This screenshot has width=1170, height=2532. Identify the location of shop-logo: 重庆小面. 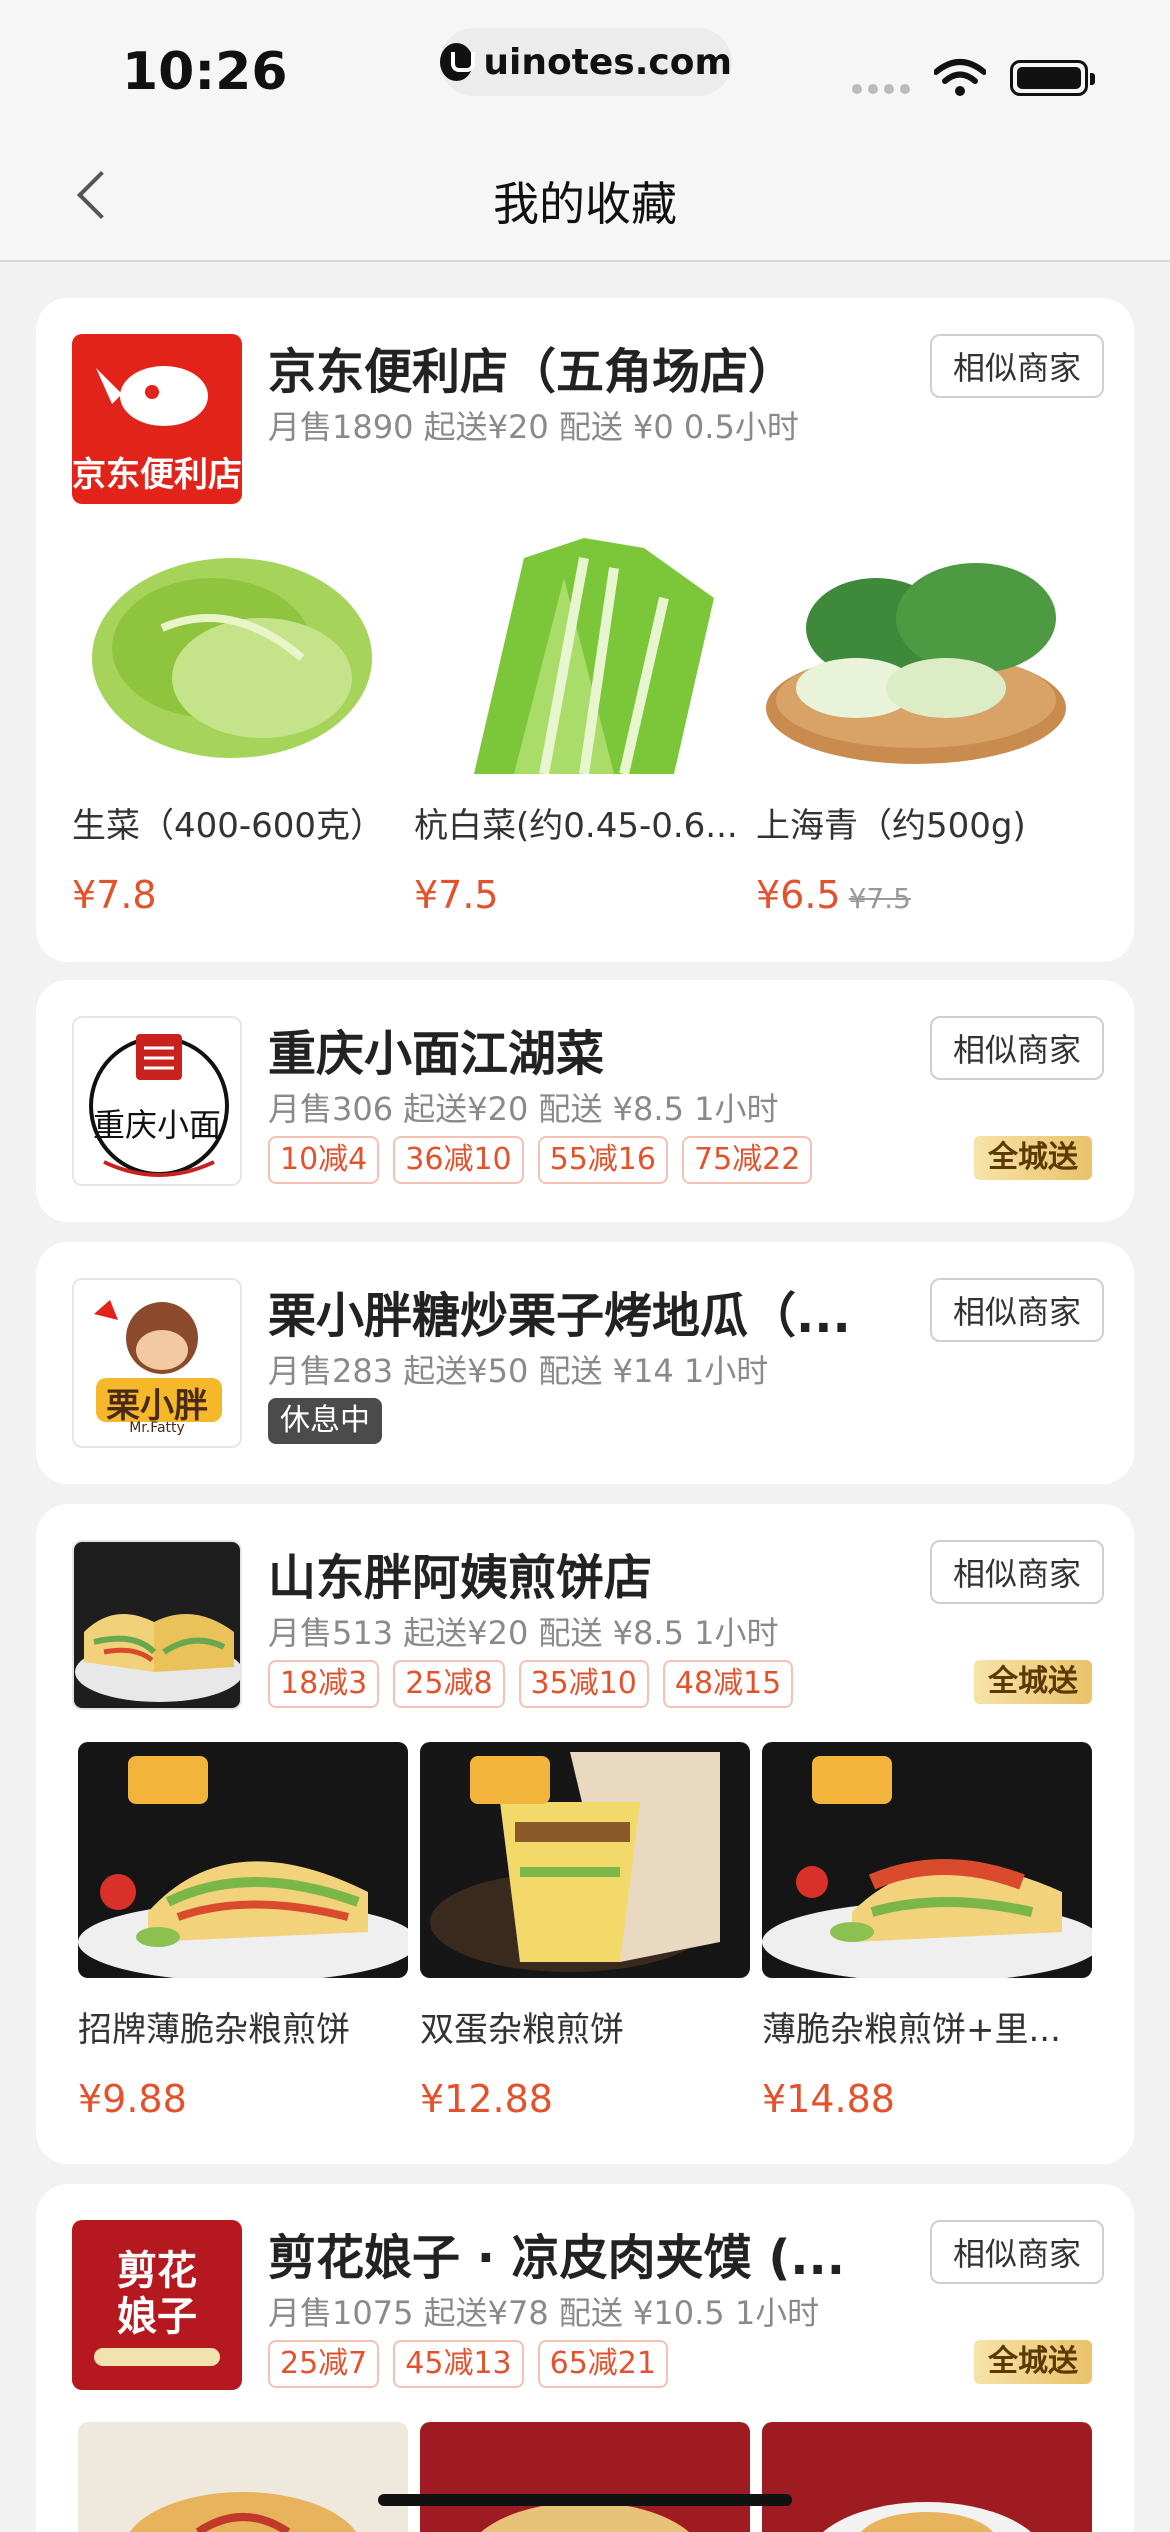
(157, 1101).